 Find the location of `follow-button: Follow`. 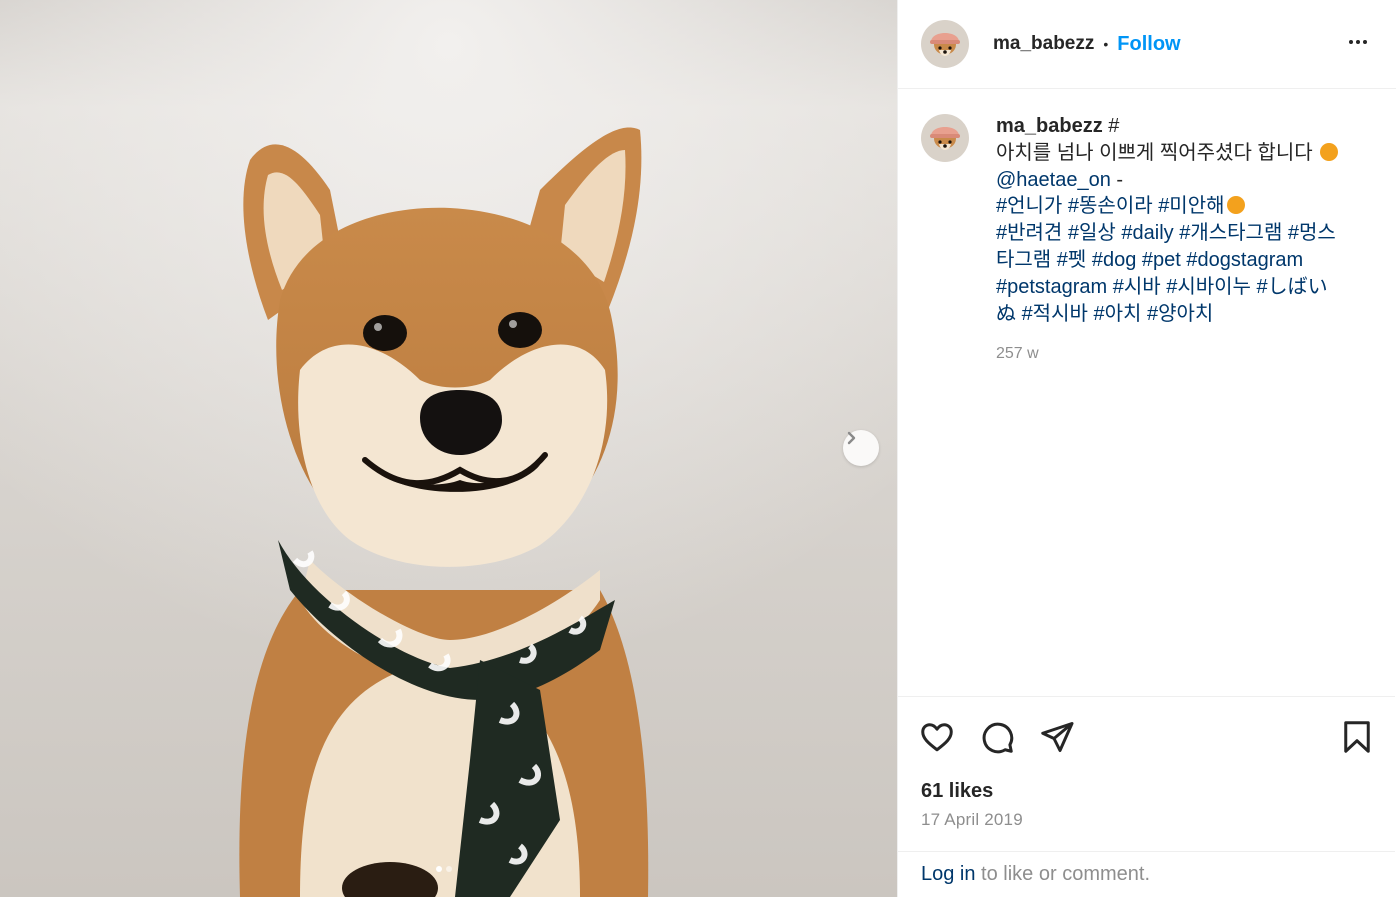

follow-button: Follow is located at coordinates (1148, 44).